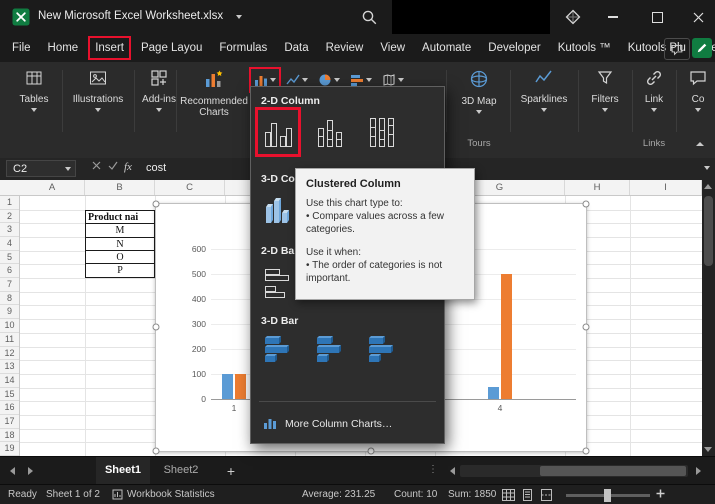 The height and width of the screenshot is (504, 715). I want to click on comments-button, so click(677, 49).